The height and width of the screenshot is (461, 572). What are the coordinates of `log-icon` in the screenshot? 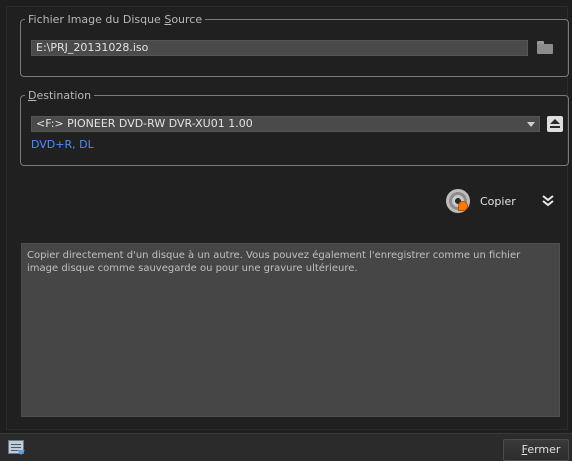 It's located at (18, 449).